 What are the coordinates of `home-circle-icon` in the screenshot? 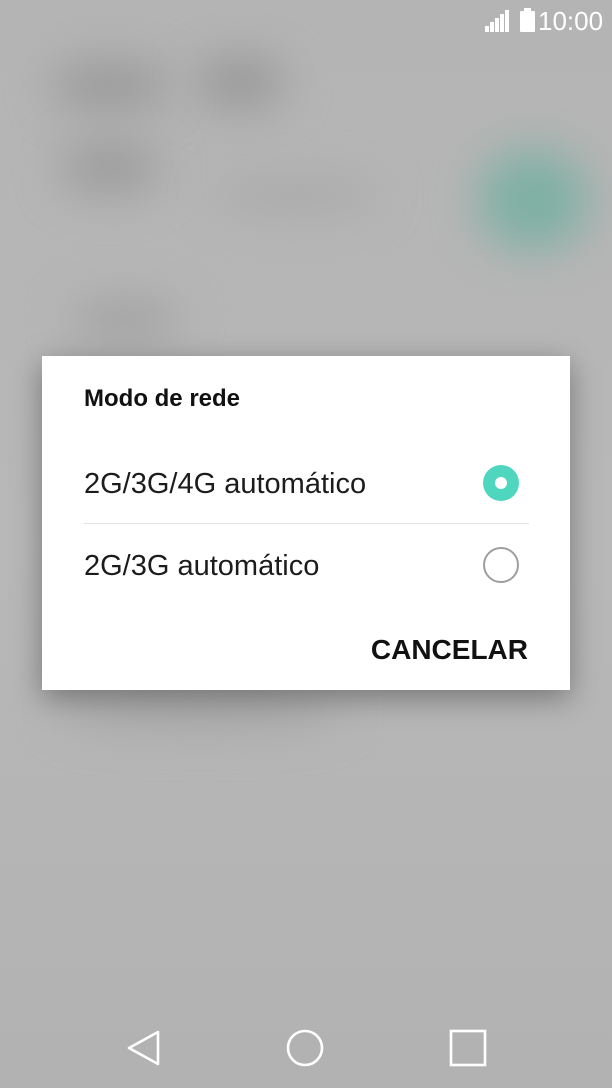 It's located at (305, 1048).